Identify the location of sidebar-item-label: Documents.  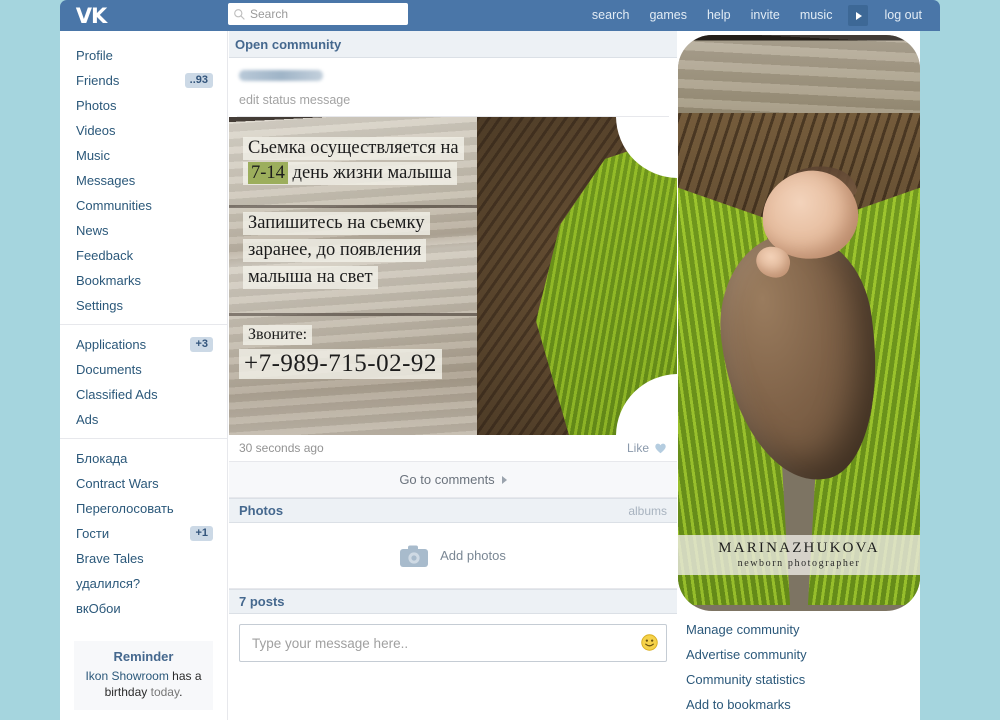
(109, 369).